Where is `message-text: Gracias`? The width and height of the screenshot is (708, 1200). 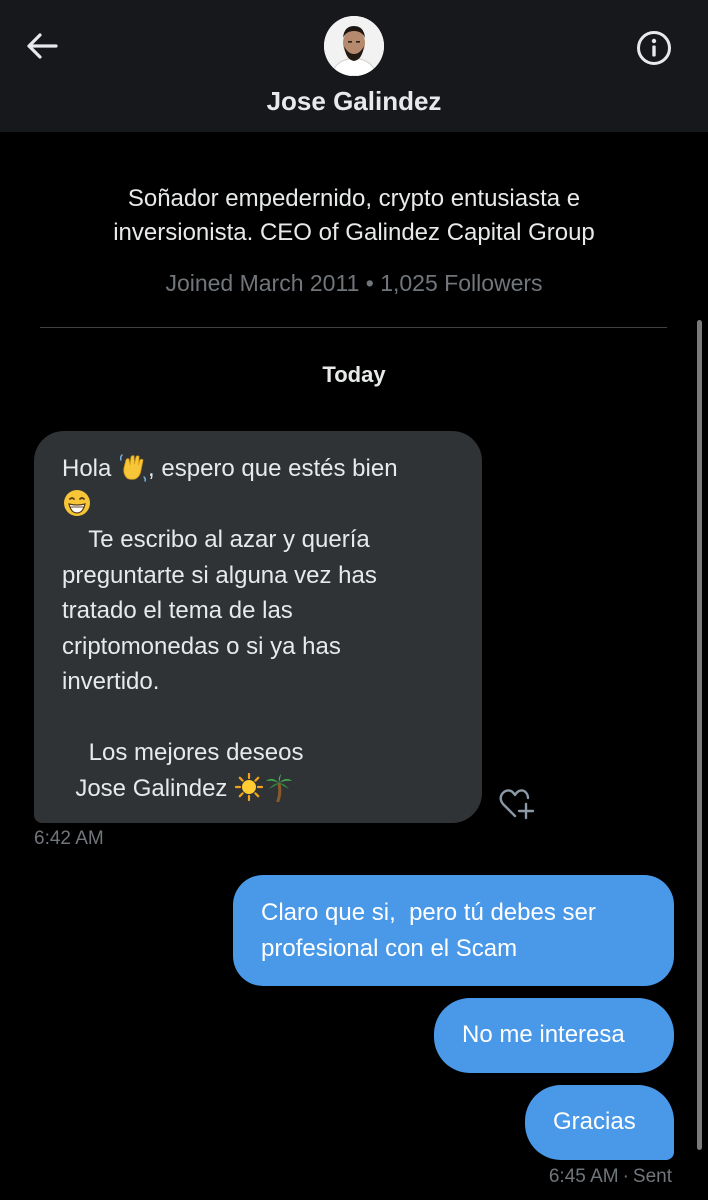 message-text: Gracias is located at coordinates (594, 1121).